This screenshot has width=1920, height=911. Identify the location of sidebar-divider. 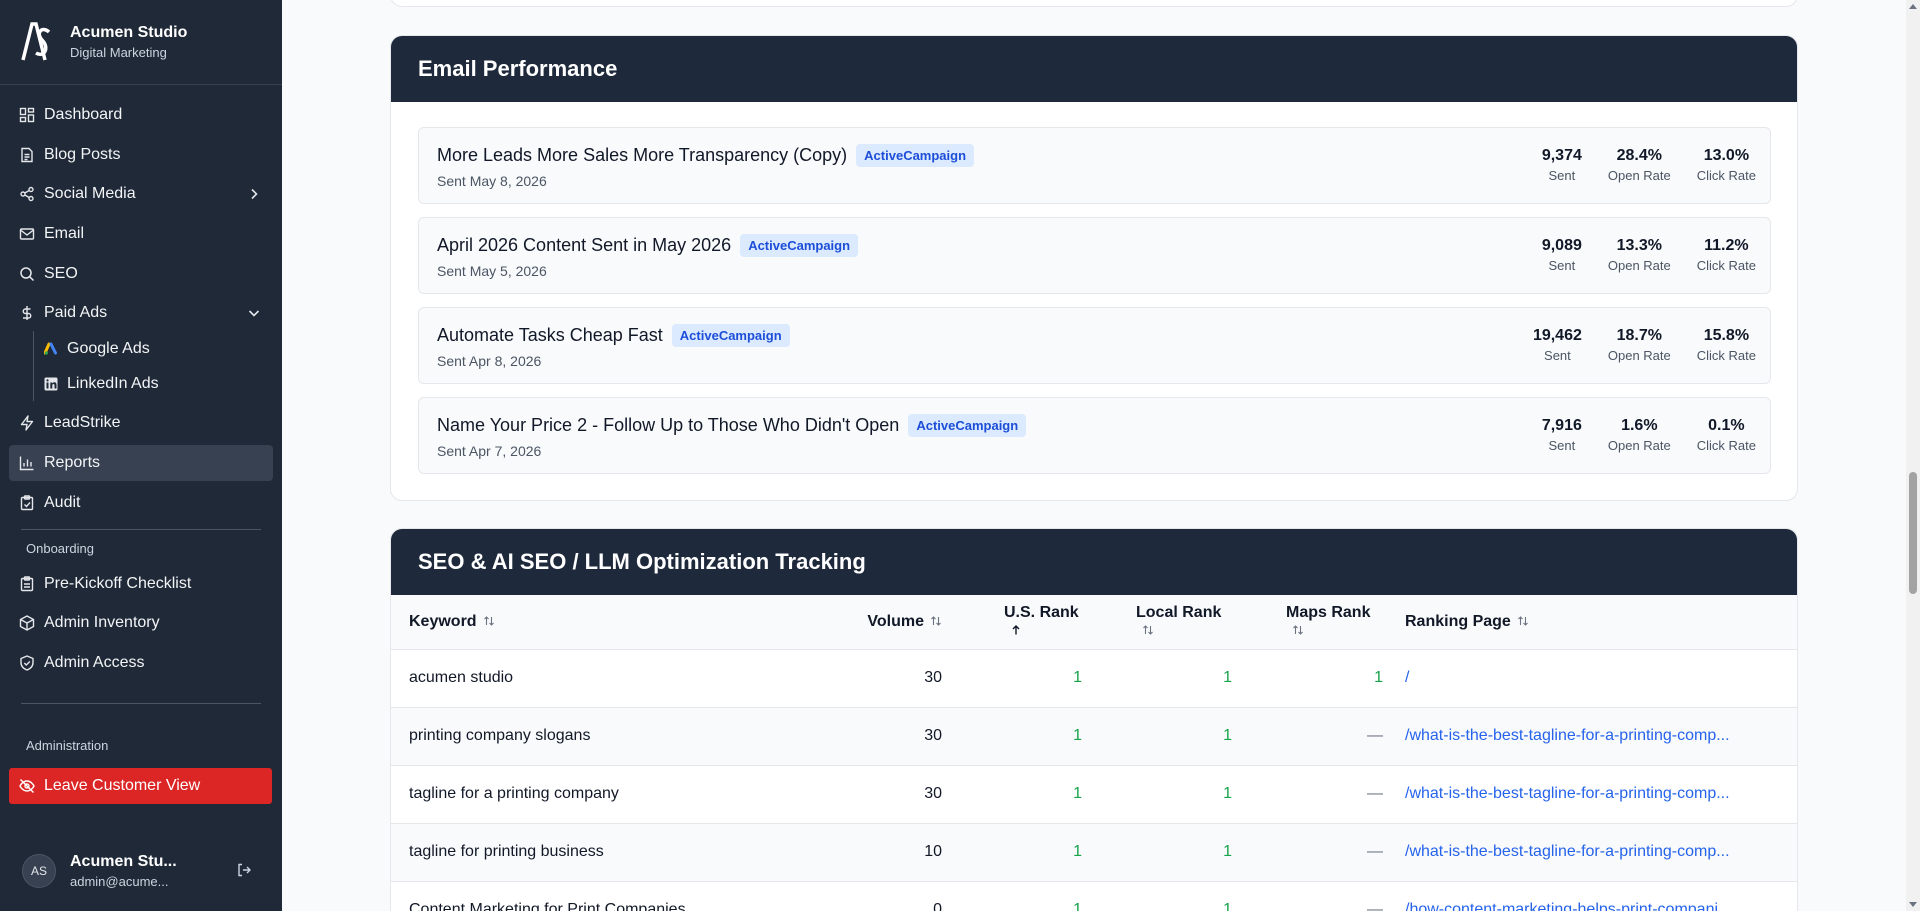
(141, 703).